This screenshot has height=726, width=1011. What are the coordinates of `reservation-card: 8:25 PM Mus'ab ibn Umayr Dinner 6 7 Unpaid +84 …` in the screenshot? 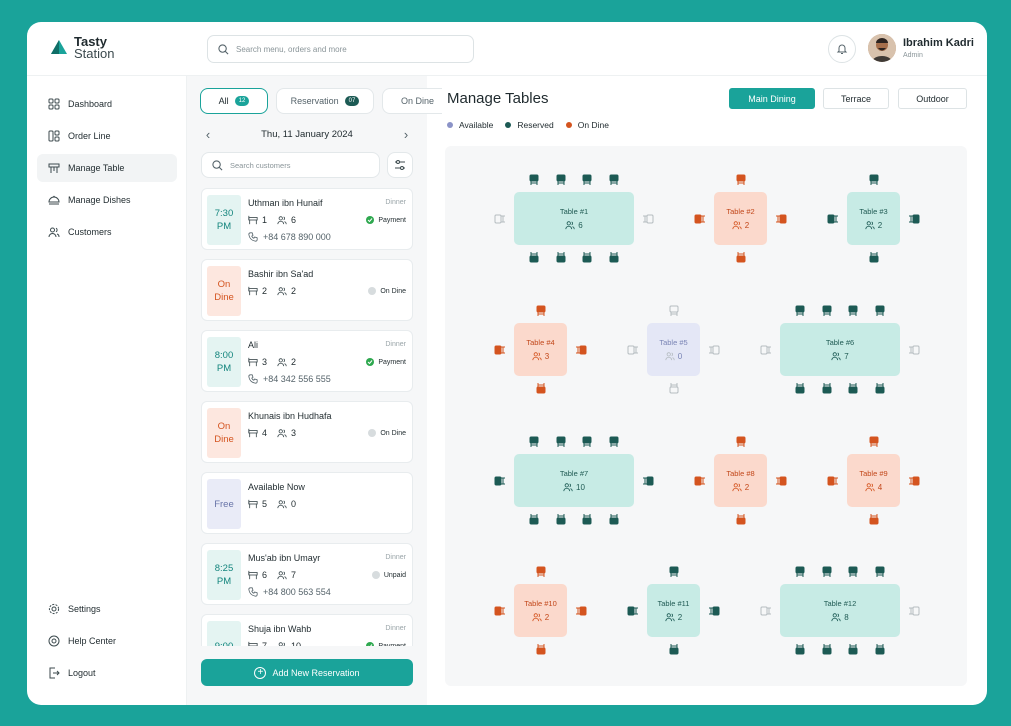 It's located at (307, 574).